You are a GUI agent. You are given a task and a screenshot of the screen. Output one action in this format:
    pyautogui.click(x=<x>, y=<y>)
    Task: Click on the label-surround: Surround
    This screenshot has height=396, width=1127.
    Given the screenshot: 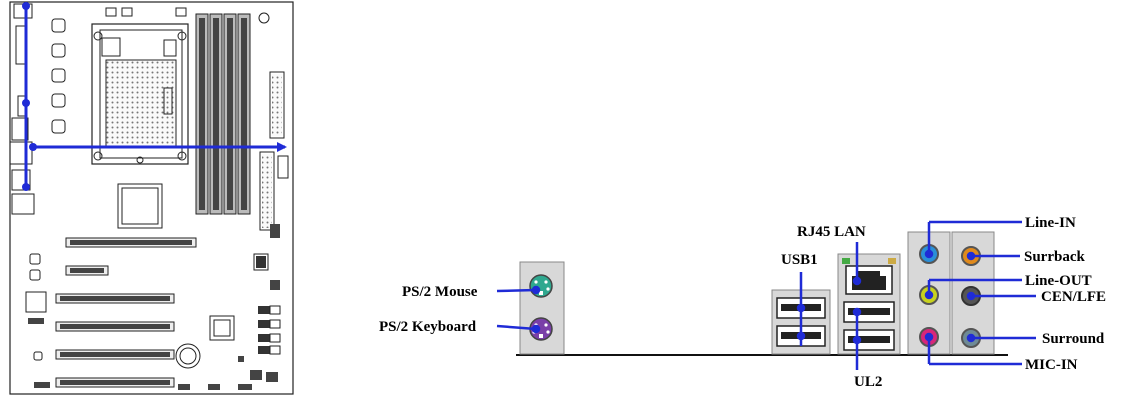 What is the action you would take?
    pyautogui.click(x=1073, y=339)
    